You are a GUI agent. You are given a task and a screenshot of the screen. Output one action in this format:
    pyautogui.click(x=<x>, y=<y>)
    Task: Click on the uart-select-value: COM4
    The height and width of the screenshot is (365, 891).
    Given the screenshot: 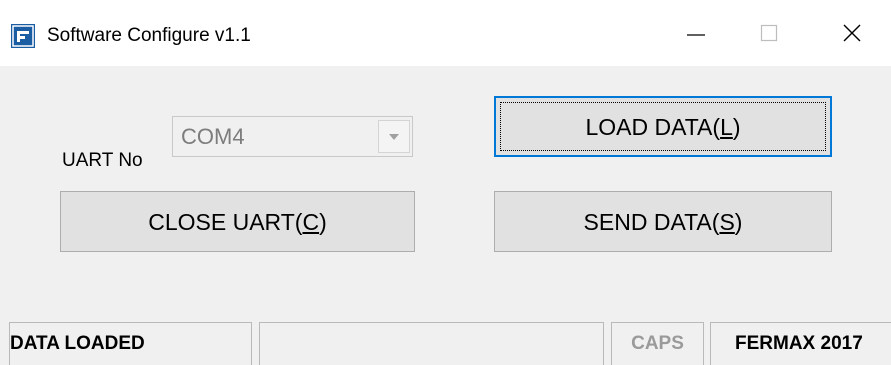 What is the action you would take?
    pyautogui.click(x=213, y=136)
    